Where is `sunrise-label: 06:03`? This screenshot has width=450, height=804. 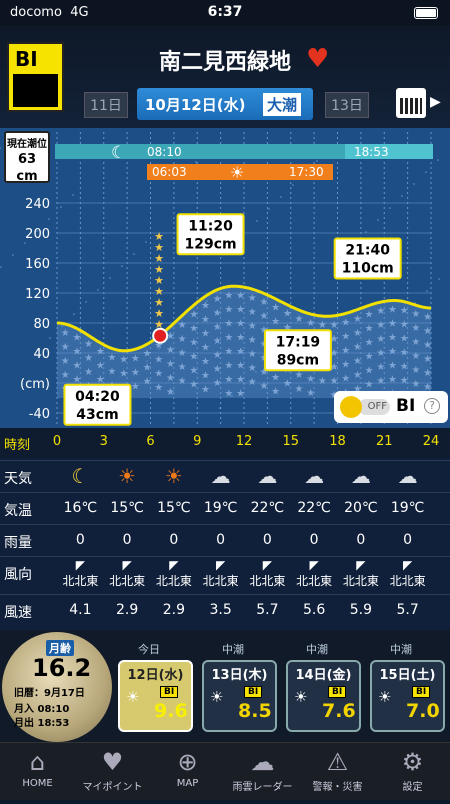
sunrise-label: 06:03 is located at coordinates (169, 172).